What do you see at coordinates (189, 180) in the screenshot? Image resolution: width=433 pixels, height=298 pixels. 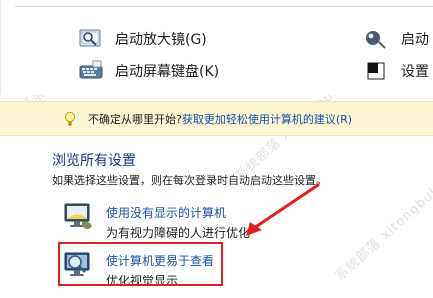 I see `section-description: 如果选择这些设置，则在每次登录时自动启动这些设置。` at bounding box center [189, 180].